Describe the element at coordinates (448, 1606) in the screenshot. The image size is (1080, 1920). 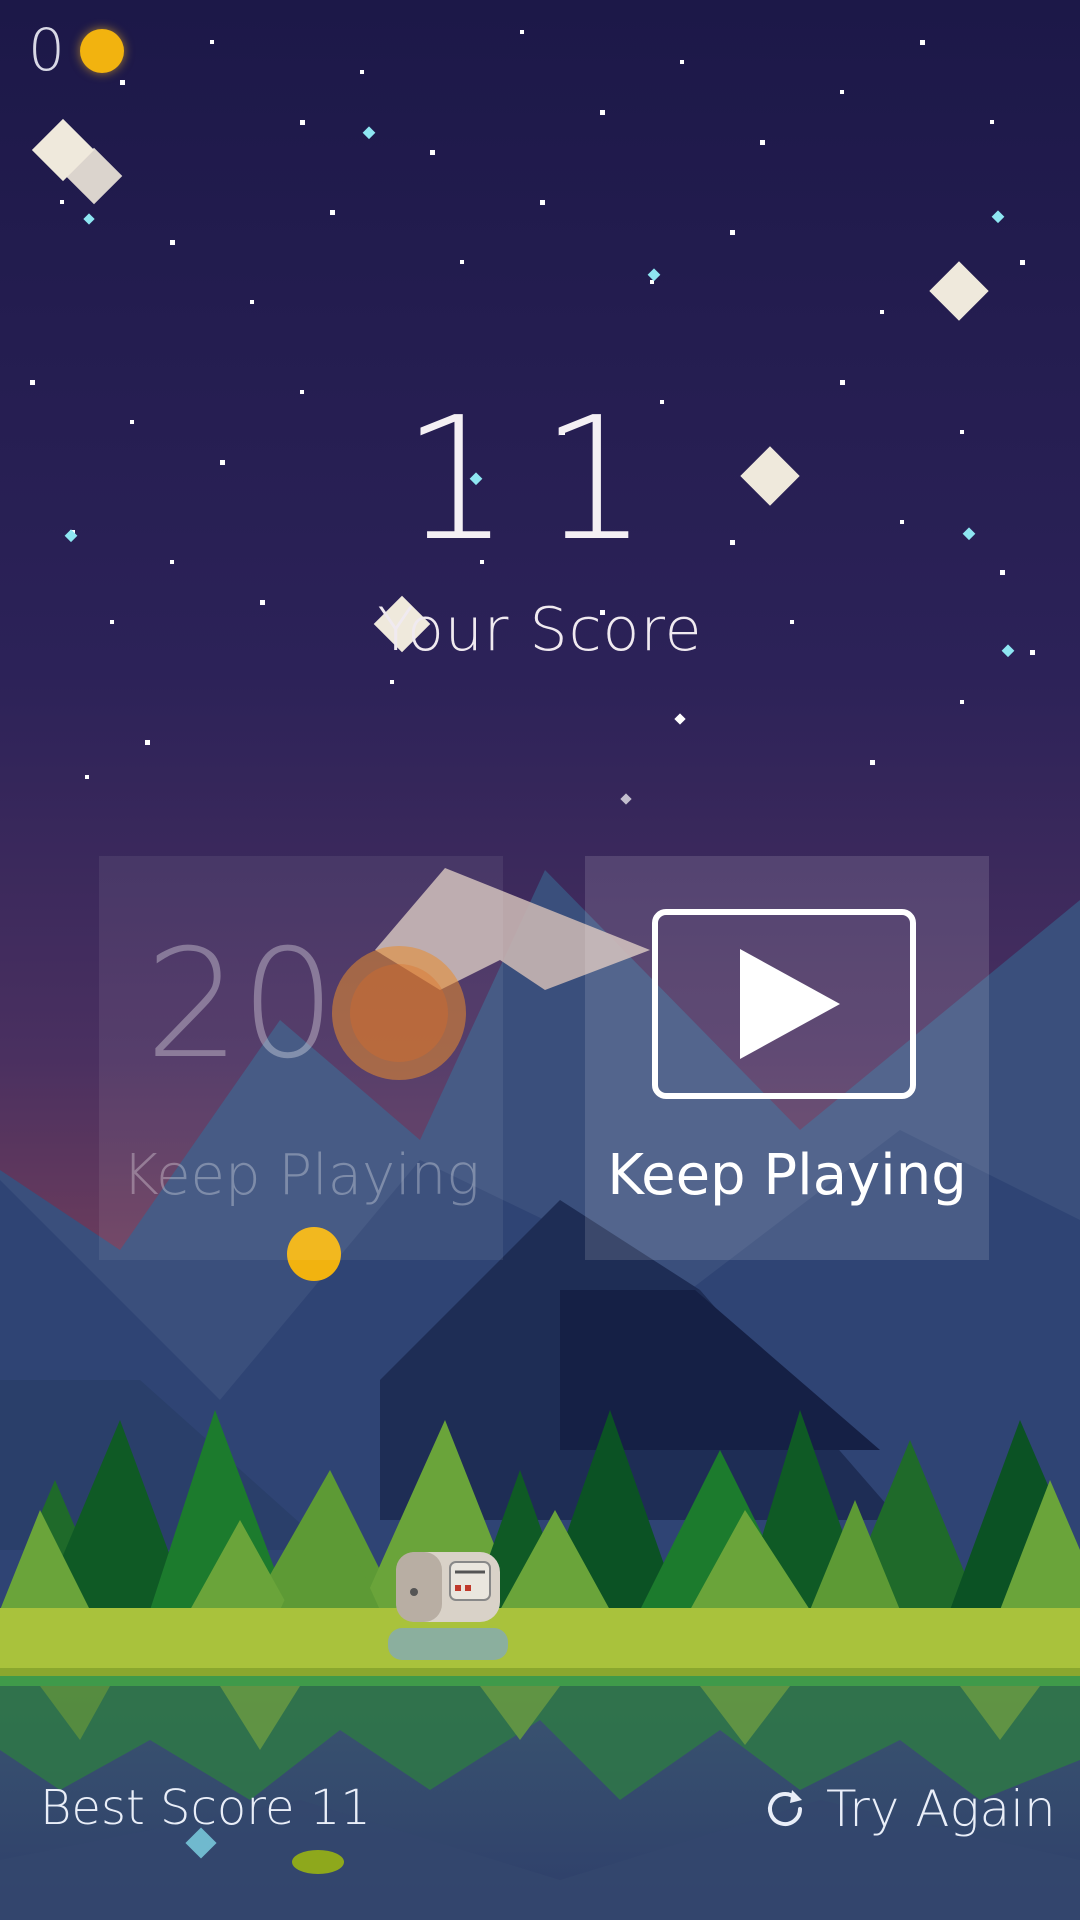
I see `toaster-character` at that location.